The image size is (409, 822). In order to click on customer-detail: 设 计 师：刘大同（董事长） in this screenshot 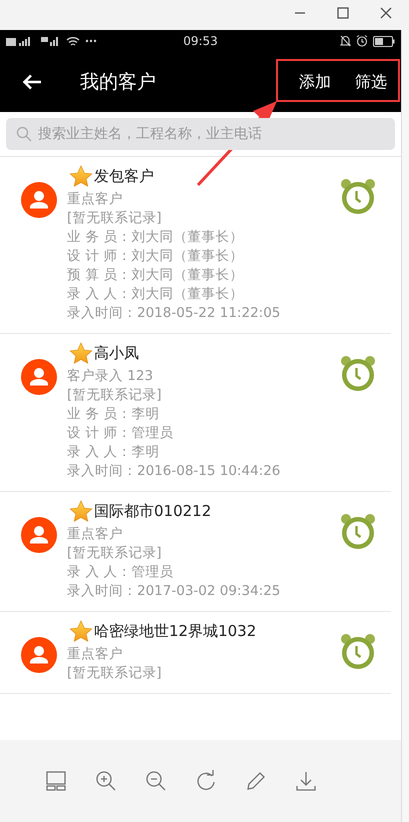, I will do `click(156, 256)`.